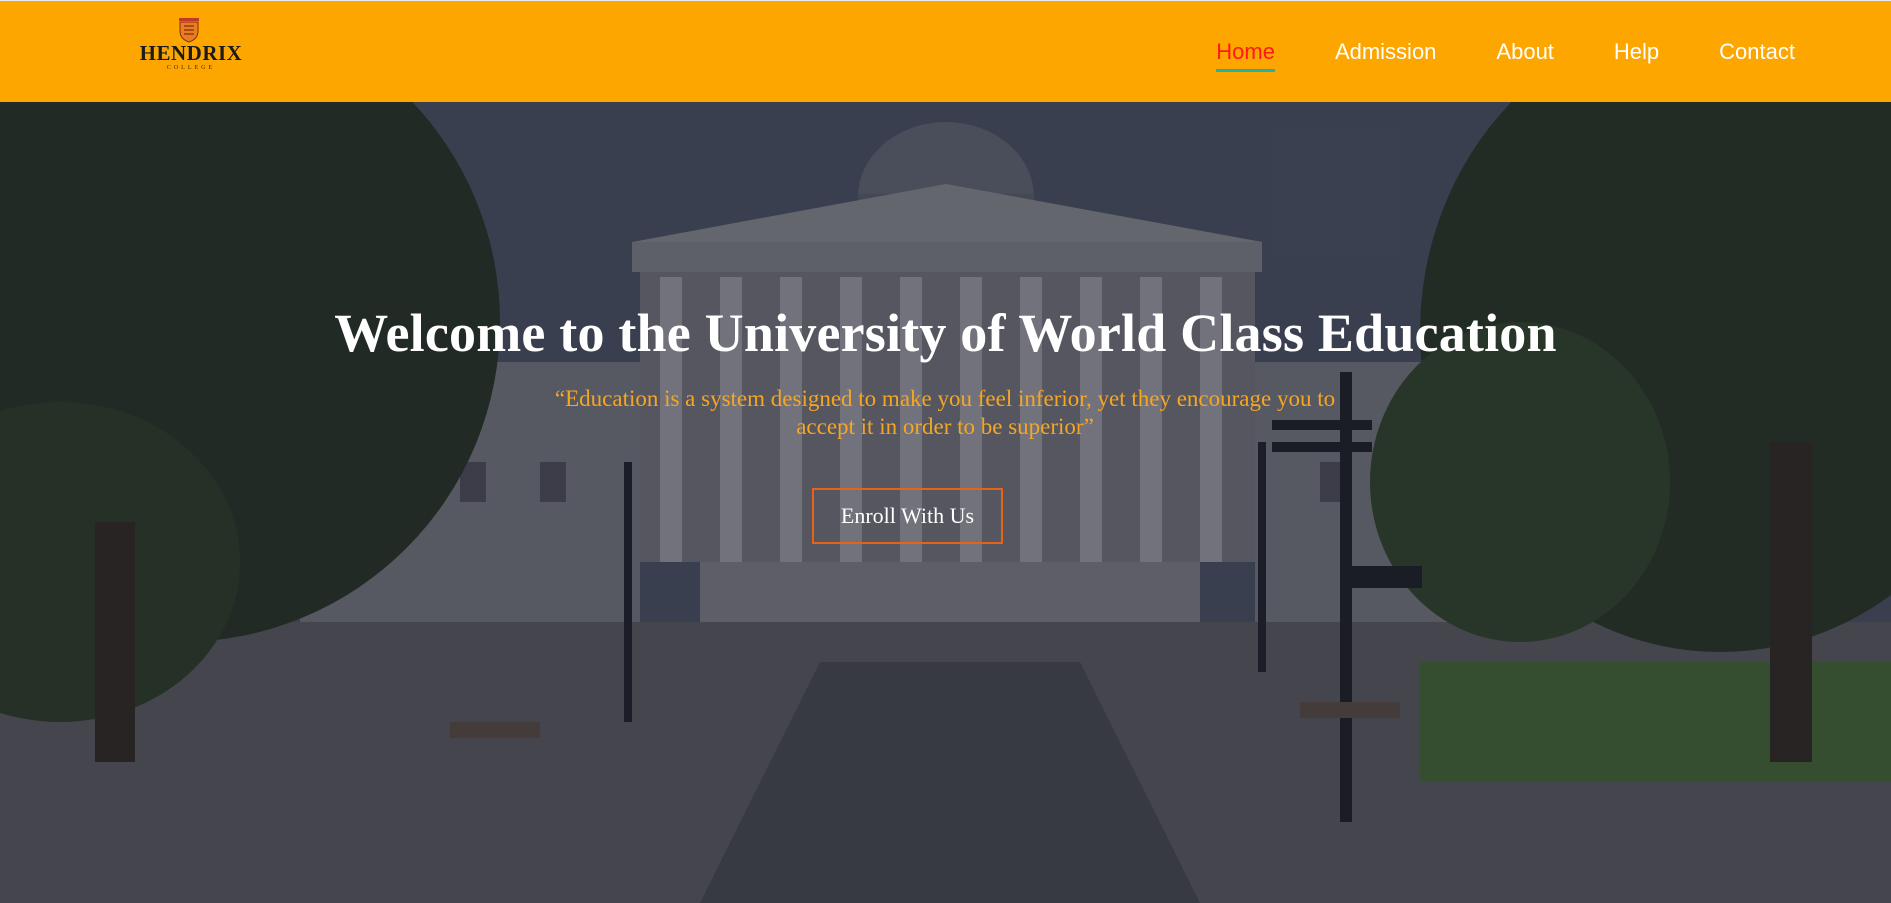 This screenshot has width=1891, height=903. Describe the element at coordinates (1385, 54) in the screenshot. I see `nav-admission: Admission` at that location.